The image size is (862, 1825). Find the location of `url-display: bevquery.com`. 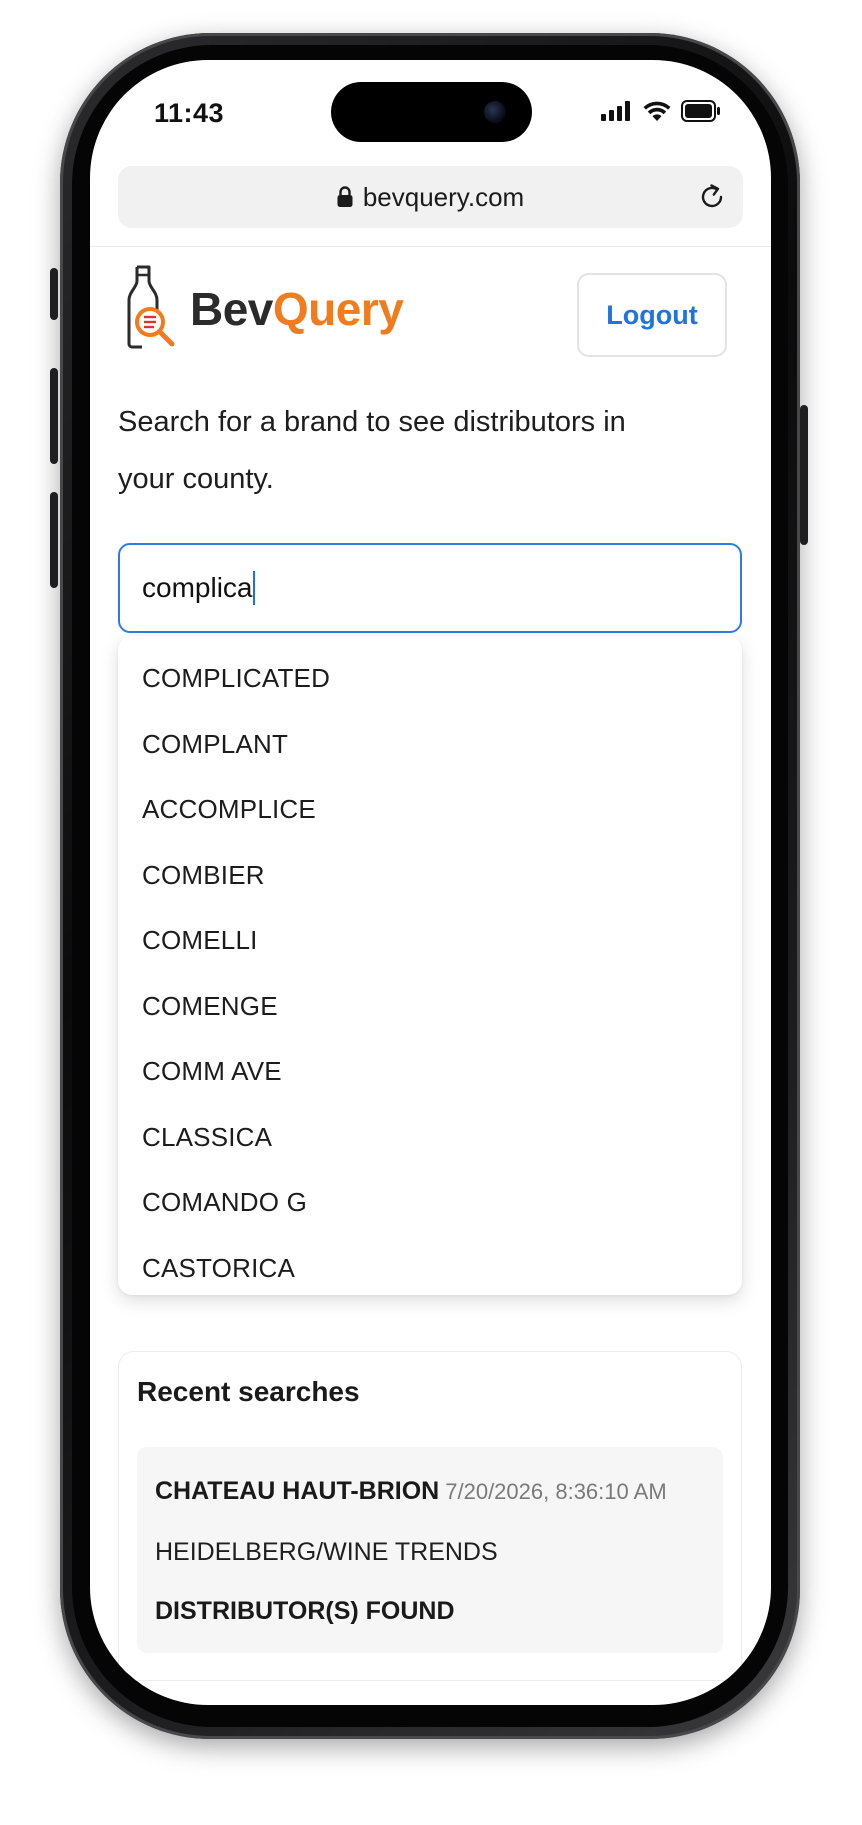

url-display: bevquery.com is located at coordinates (430, 197).